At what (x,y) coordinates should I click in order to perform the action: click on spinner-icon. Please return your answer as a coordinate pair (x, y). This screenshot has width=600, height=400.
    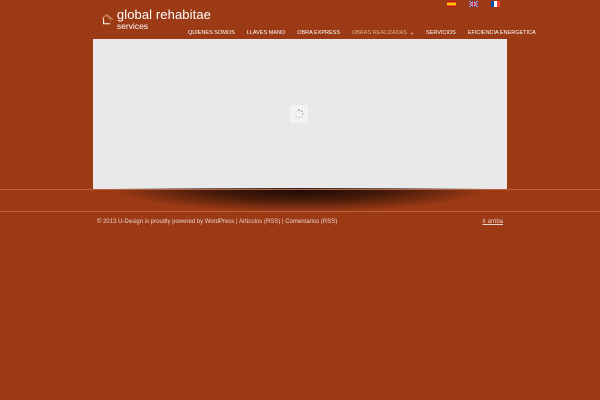
    Looking at the image, I should click on (299, 114).